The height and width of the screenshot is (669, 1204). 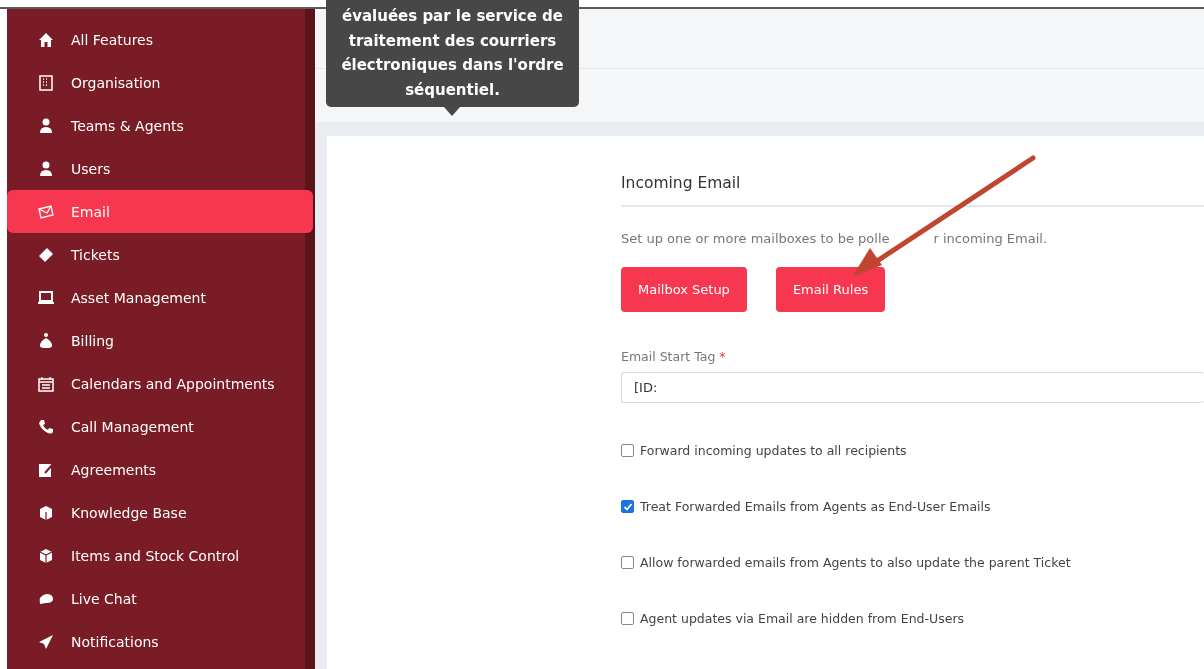 What do you see at coordinates (160, 641) in the screenshot?
I see `sidebar-item: Notifications` at bounding box center [160, 641].